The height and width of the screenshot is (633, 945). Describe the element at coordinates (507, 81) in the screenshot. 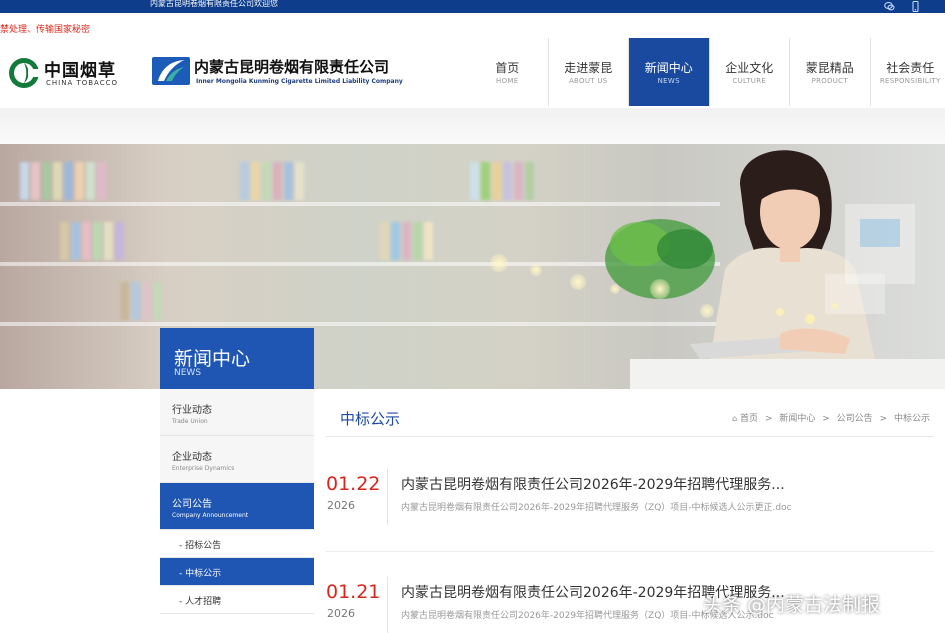

I see `nav-label-en: HOME` at that location.